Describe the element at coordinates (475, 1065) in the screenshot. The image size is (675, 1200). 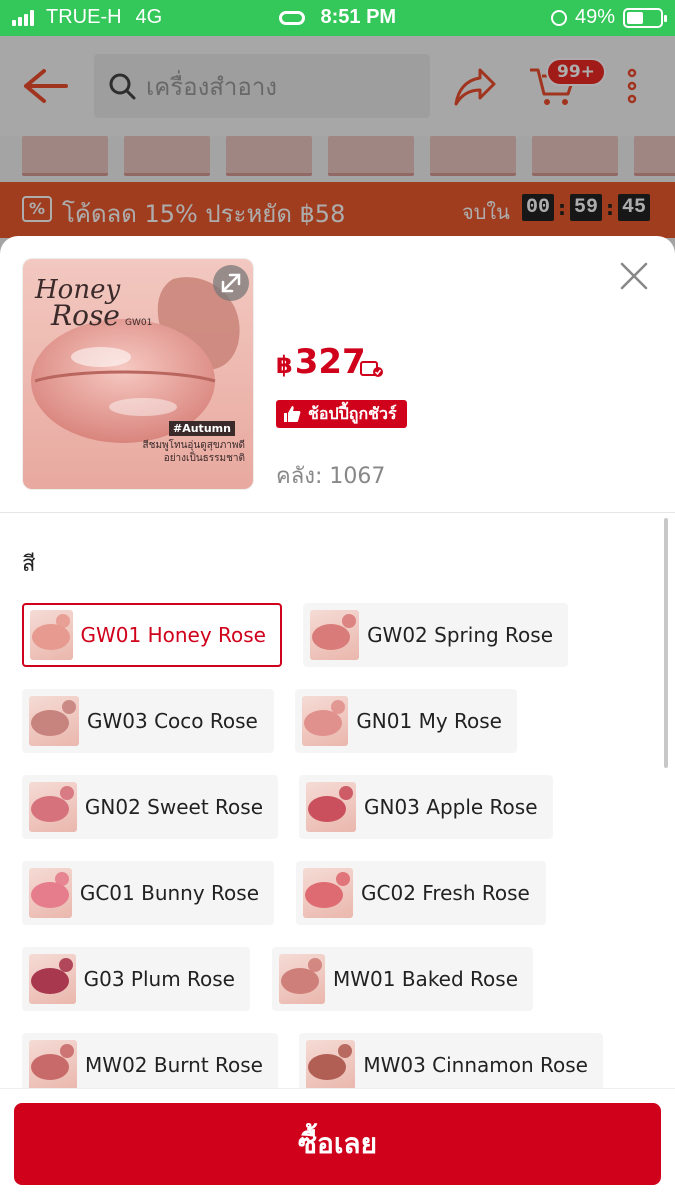
I see `color-option-label: MW03 Cinnamon Rose` at that location.